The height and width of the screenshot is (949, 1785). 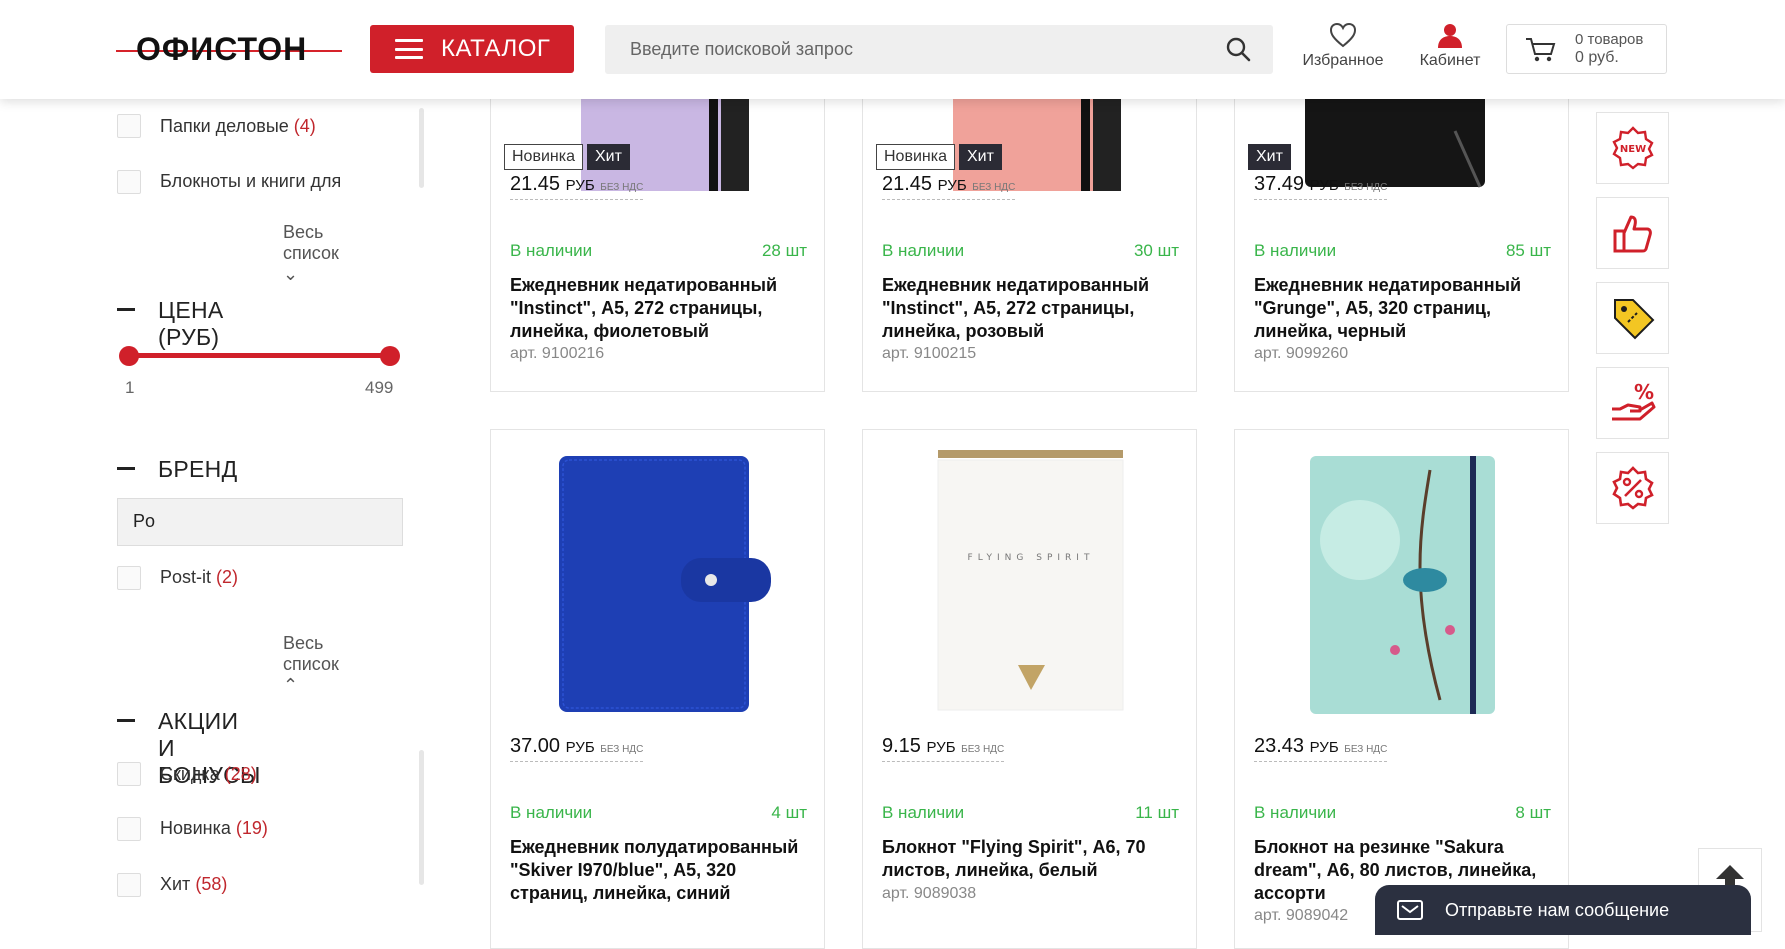 What do you see at coordinates (291, 274) in the screenshot?
I see `chevron-down-icon: ⌄` at bounding box center [291, 274].